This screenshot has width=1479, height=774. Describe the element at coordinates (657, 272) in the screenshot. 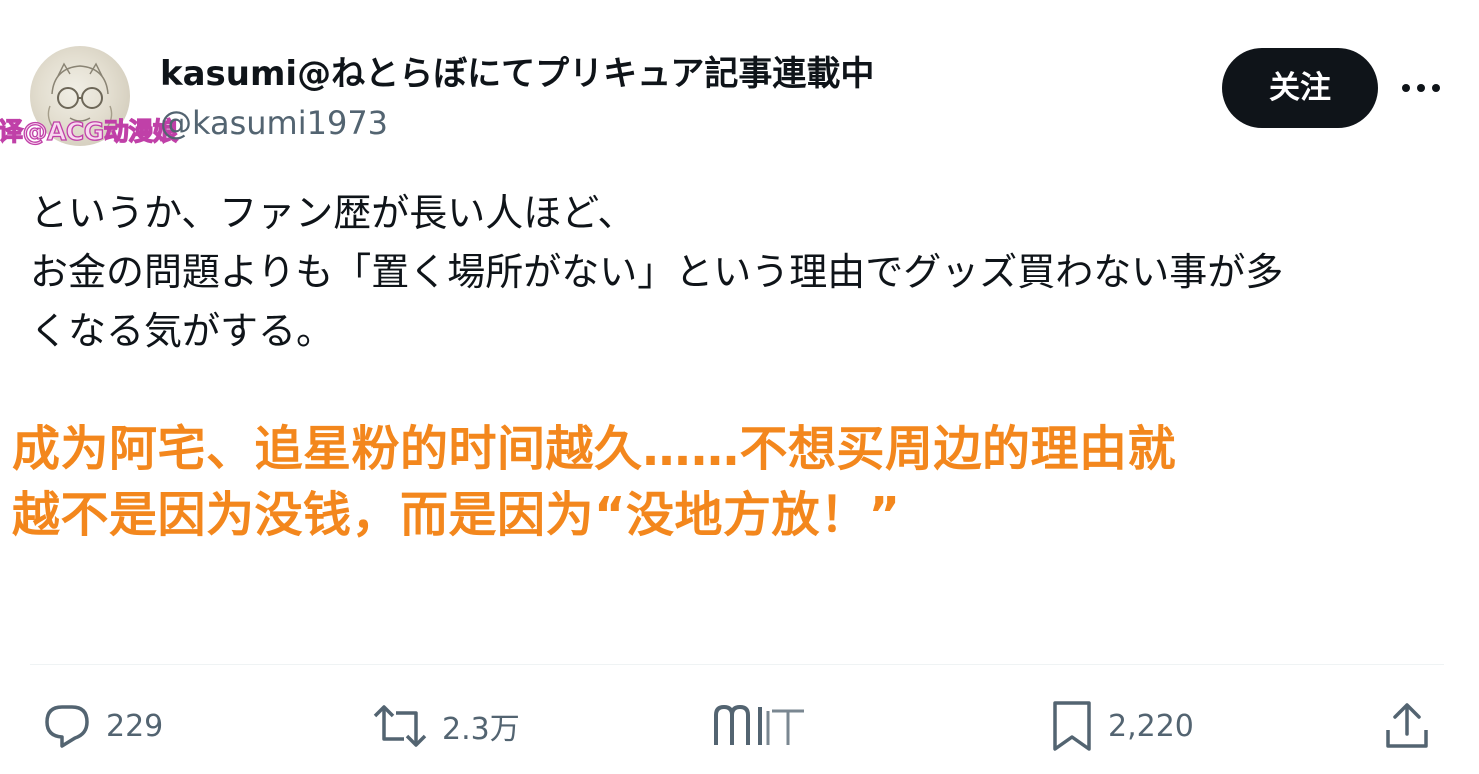

I see `tweet-text-line: お金の問題よりも「置く場所がない」という理由でグッズ買わない事が多` at that location.